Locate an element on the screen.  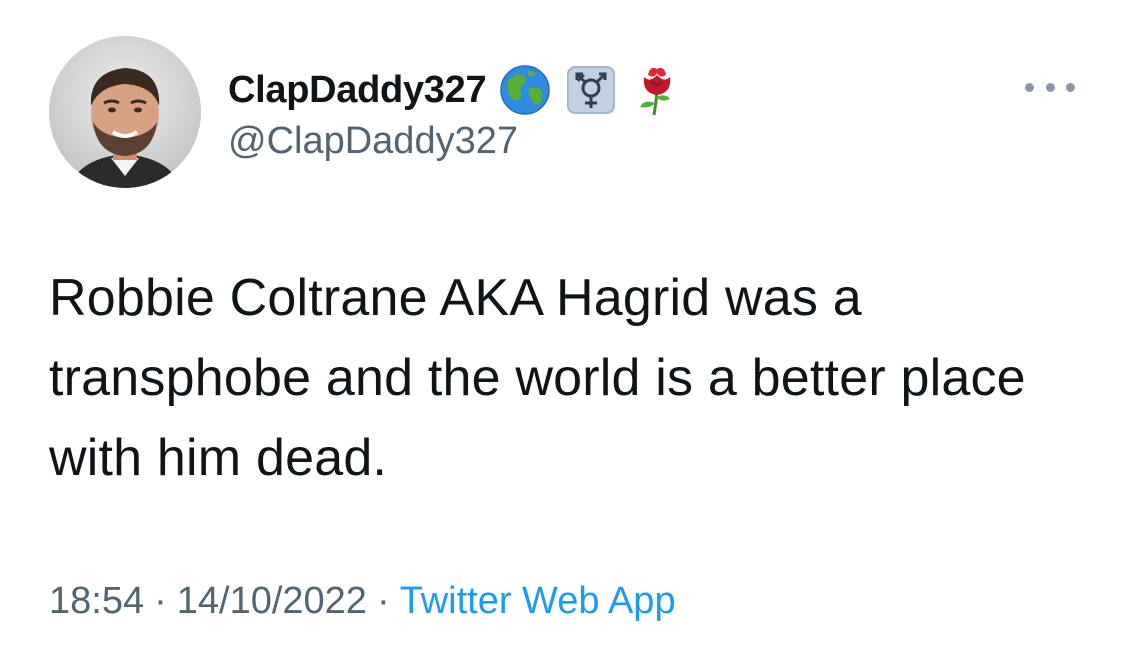
transgender-symbol-icon is located at coordinates (591, 90).